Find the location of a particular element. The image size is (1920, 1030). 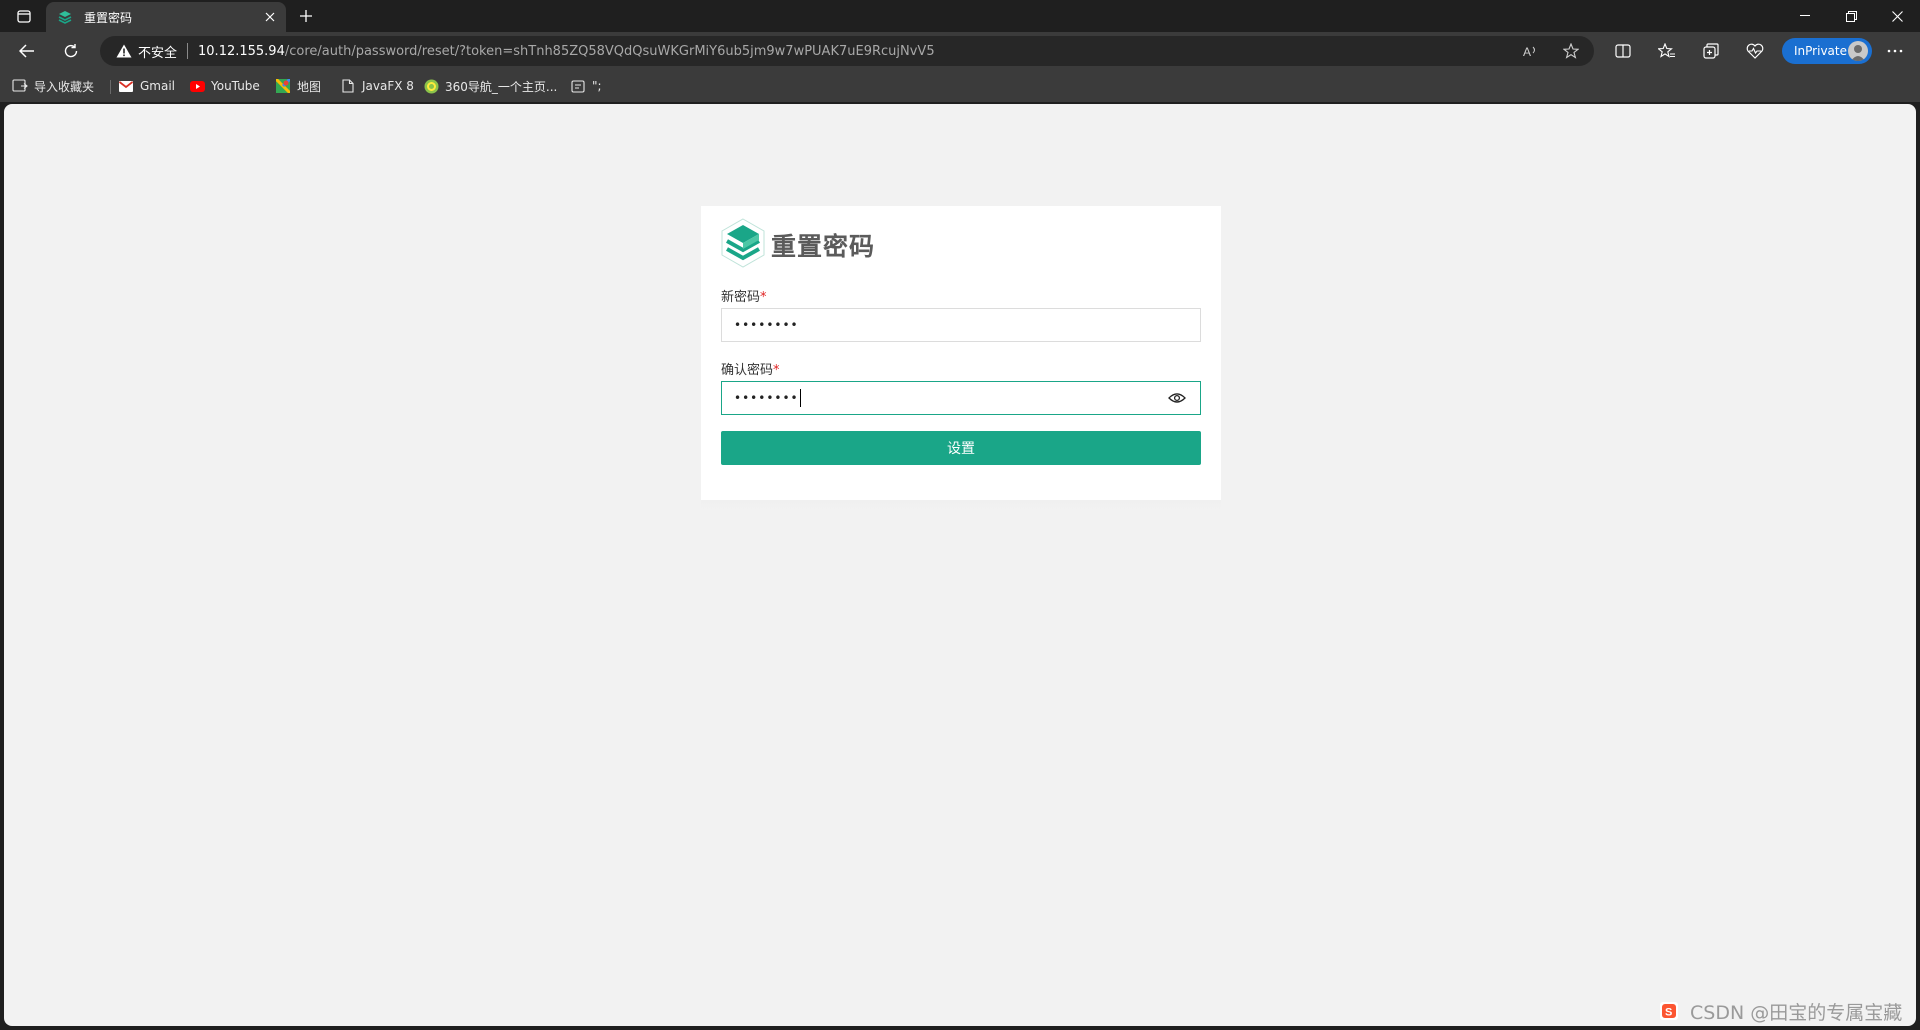

set-password-button: 设置 is located at coordinates (961, 448).